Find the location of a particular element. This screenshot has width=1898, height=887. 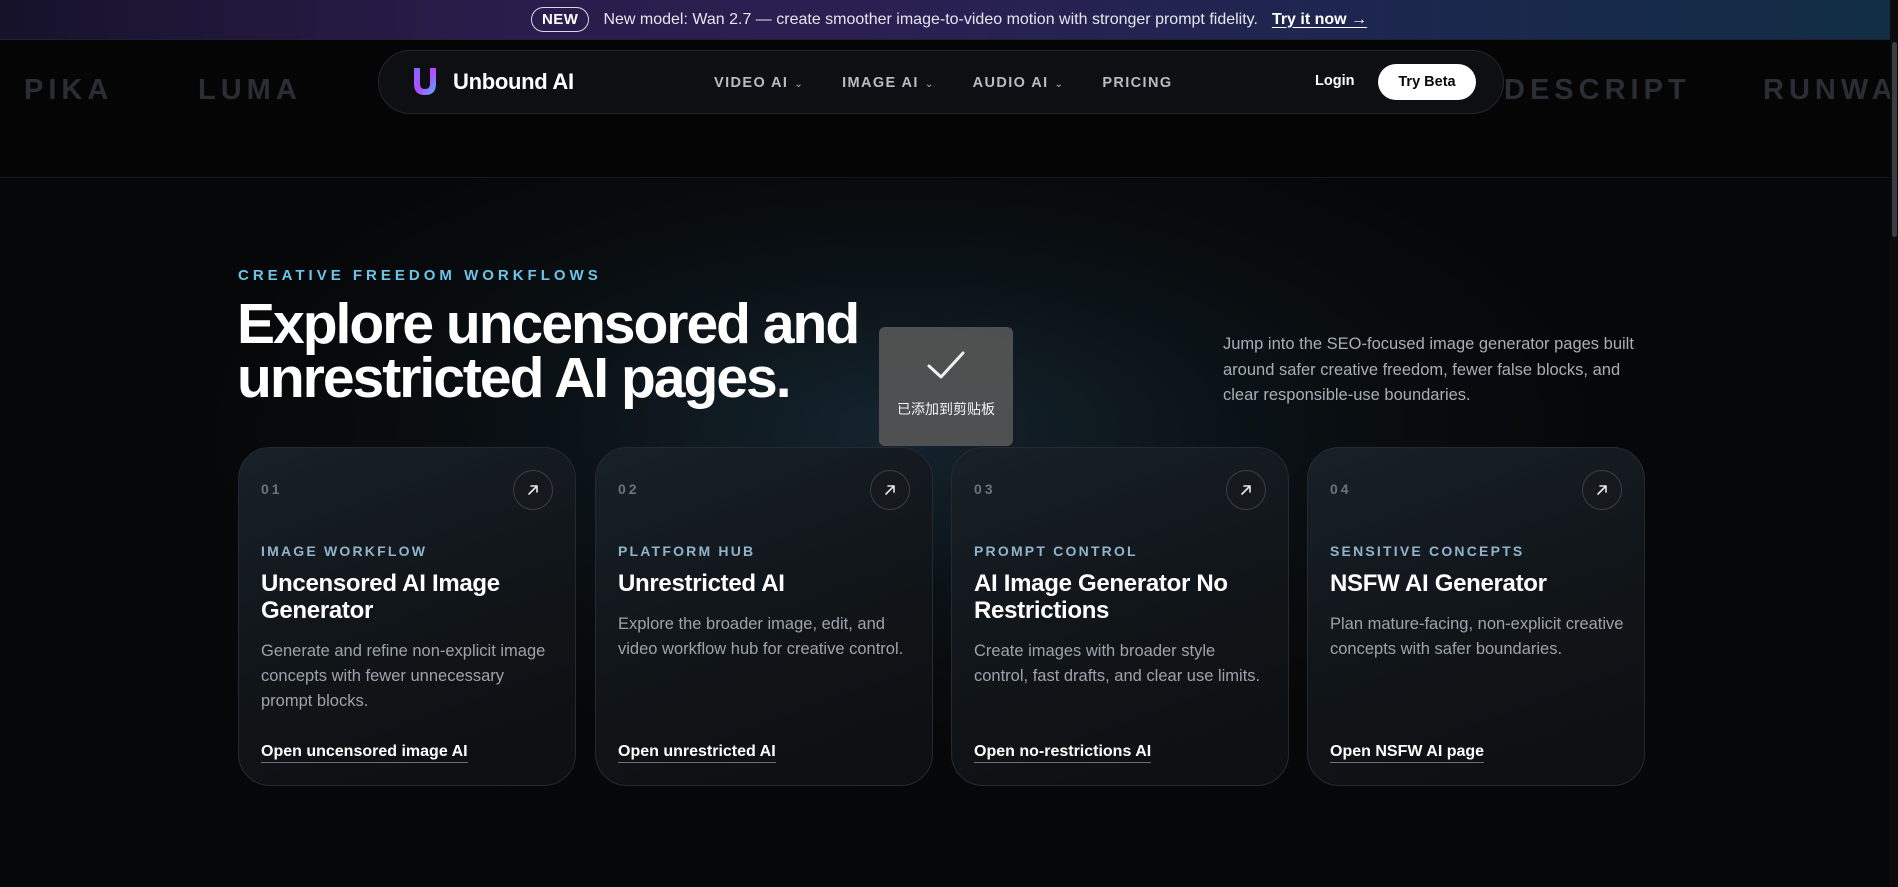

nav-pricing: PRICING is located at coordinates (1137, 83).